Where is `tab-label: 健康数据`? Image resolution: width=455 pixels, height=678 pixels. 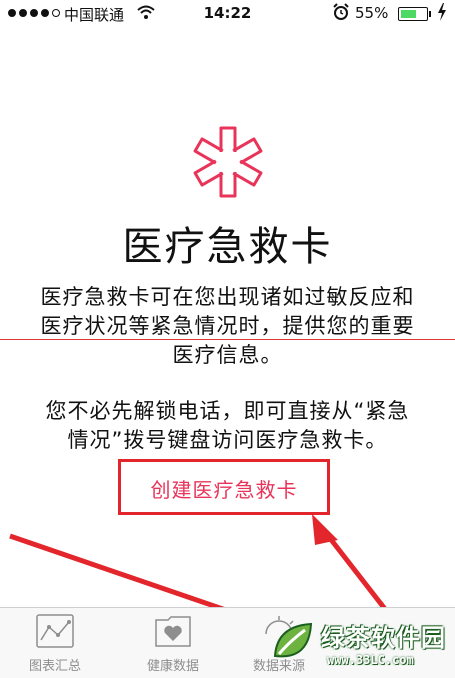
tab-label: 健康数据 is located at coordinates (172, 666).